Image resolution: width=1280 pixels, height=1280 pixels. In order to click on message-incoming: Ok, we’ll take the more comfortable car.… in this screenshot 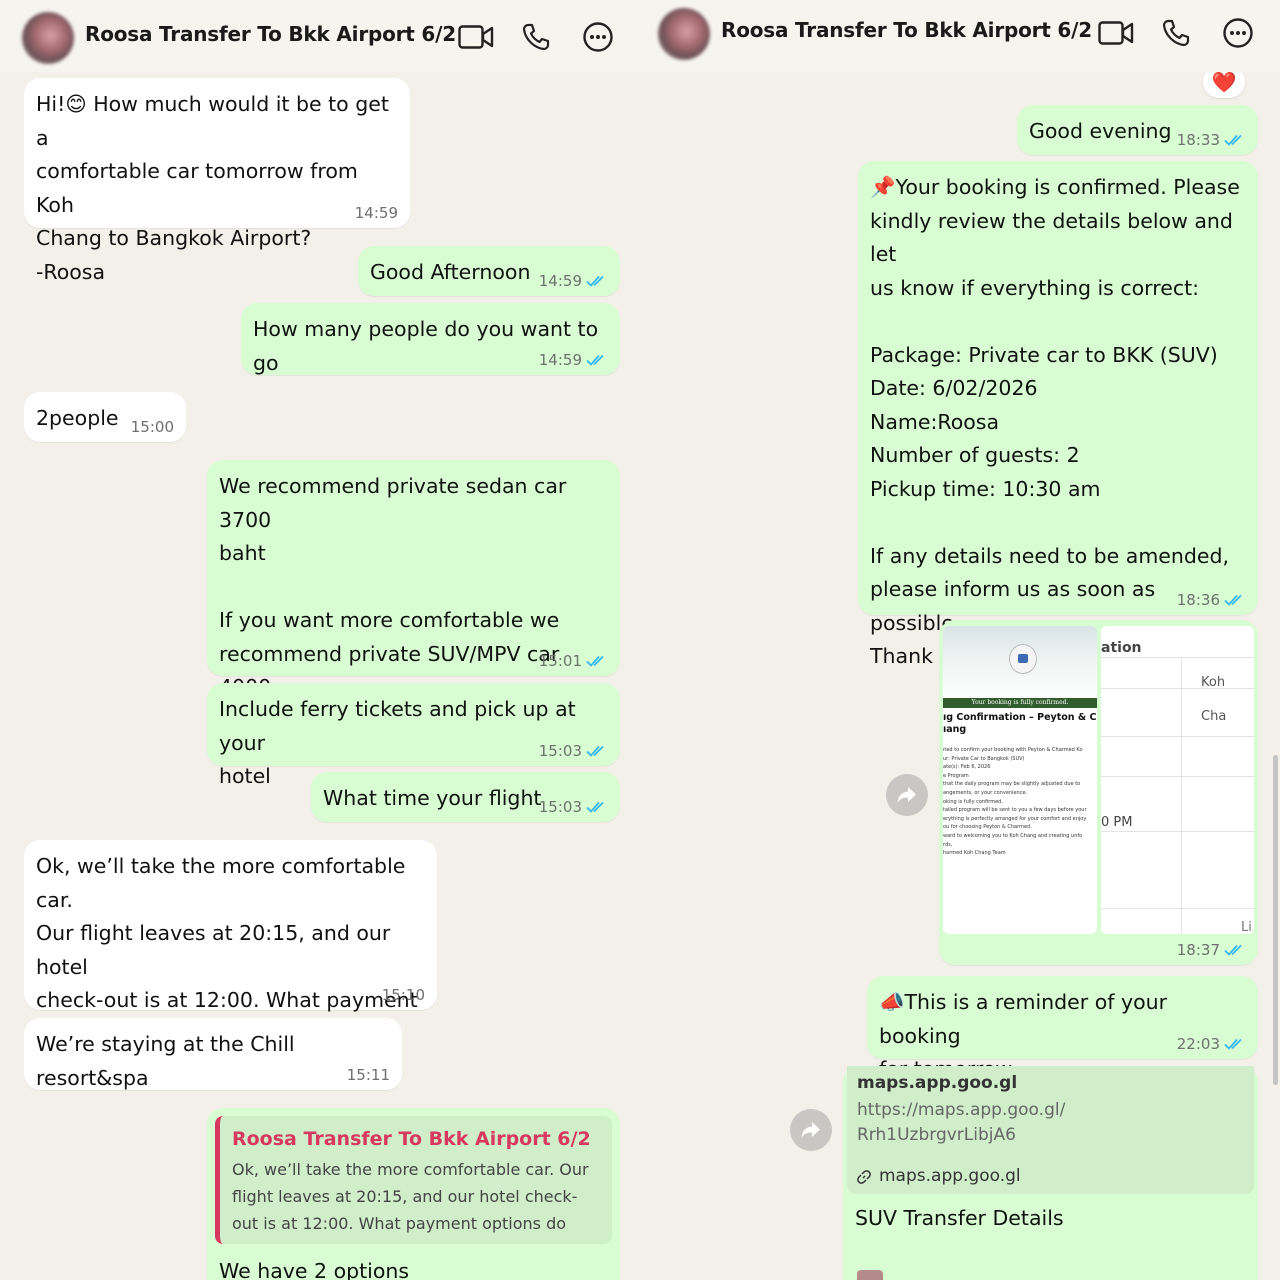, I will do `click(230, 943)`.